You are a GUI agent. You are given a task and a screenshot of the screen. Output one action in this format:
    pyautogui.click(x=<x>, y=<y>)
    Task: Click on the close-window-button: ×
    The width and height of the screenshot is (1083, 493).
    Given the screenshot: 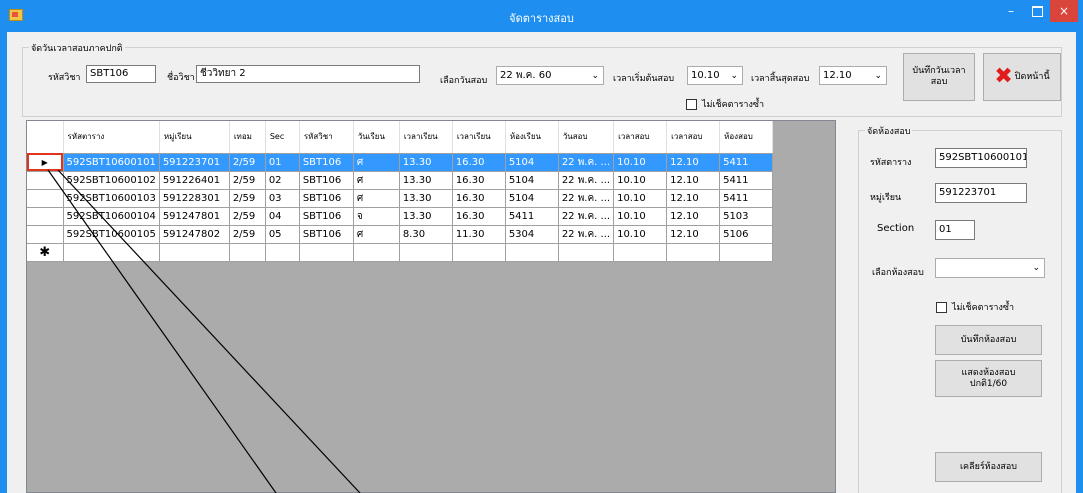 What is the action you would take?
    pyautogui.click(x=1064, y=11)
    